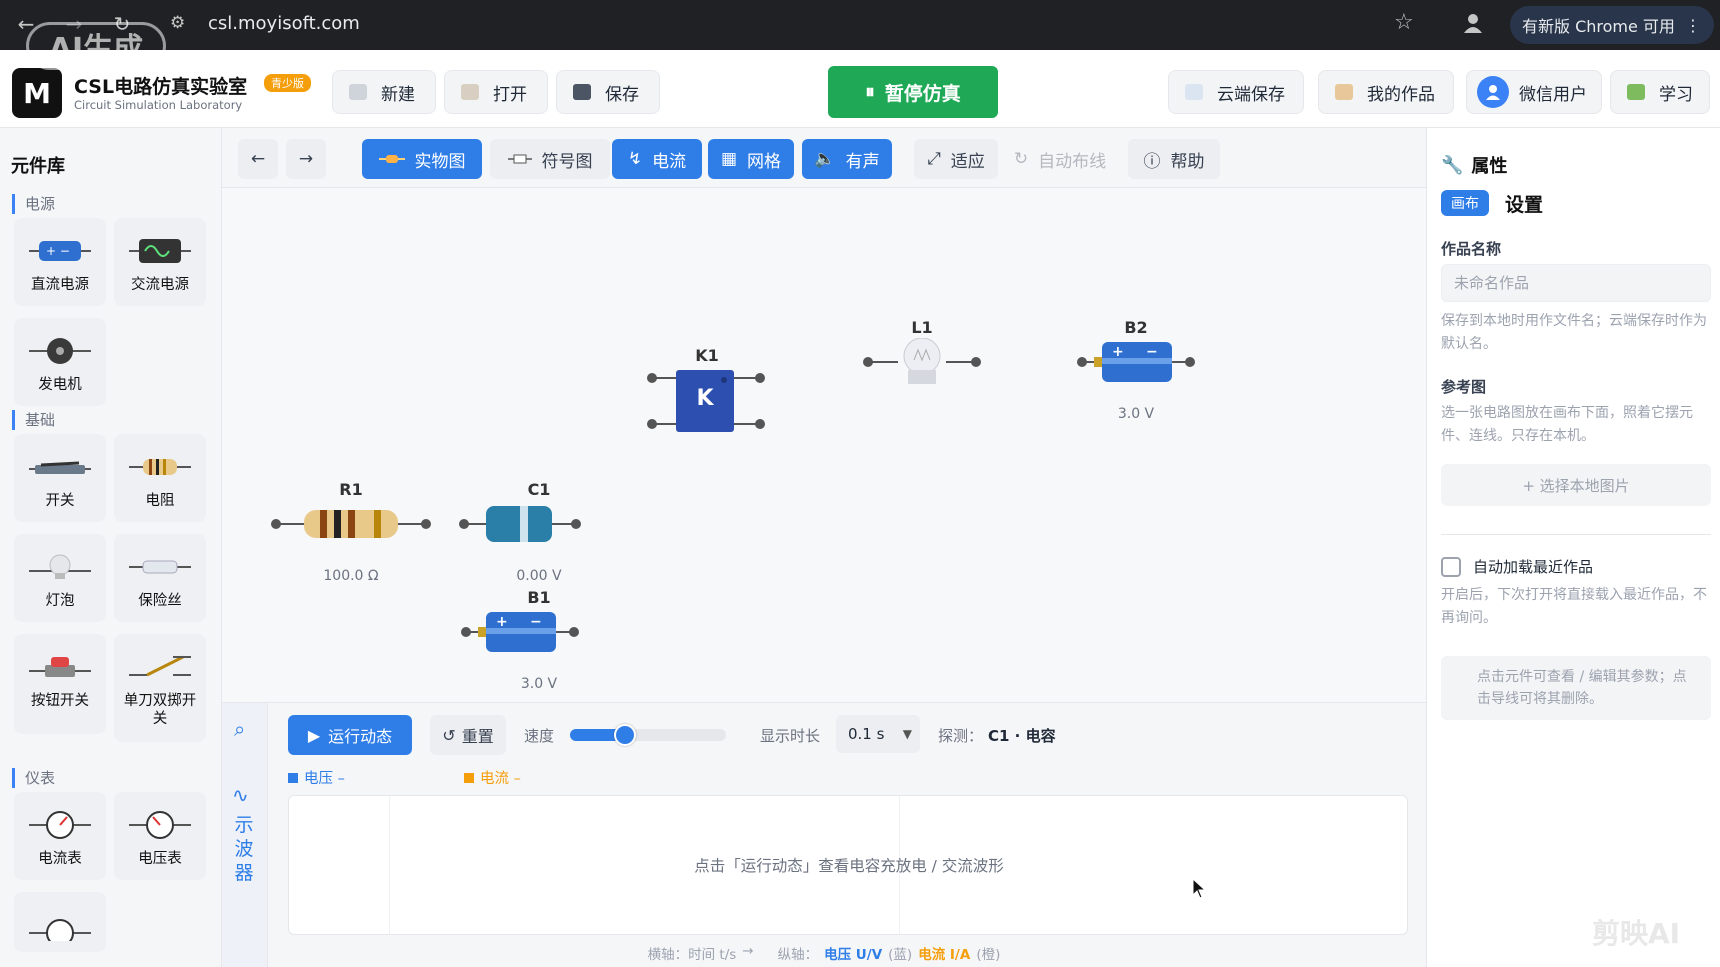 The height and width of the screenshot is (967, 1720). I want to click on arrow-right-icon: →, so click(306, 159).